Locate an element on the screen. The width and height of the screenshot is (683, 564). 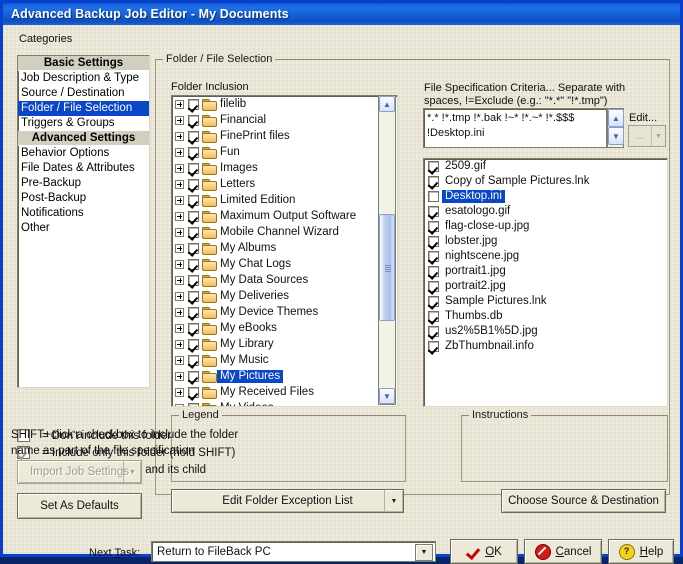
sidebar-item-behavior-options: Behavior Options is located at coordinates (83, 153).